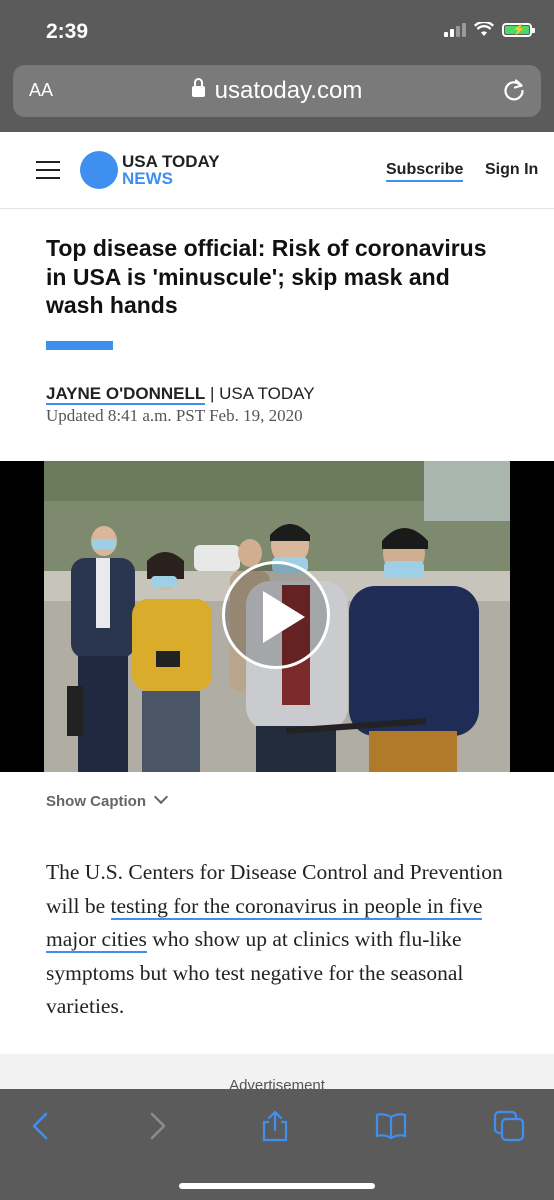 This screenshot has height=1200, width=554. Describe the element at coordinates (79, 345) in the screenshot. I see `accent-bar` at that location.